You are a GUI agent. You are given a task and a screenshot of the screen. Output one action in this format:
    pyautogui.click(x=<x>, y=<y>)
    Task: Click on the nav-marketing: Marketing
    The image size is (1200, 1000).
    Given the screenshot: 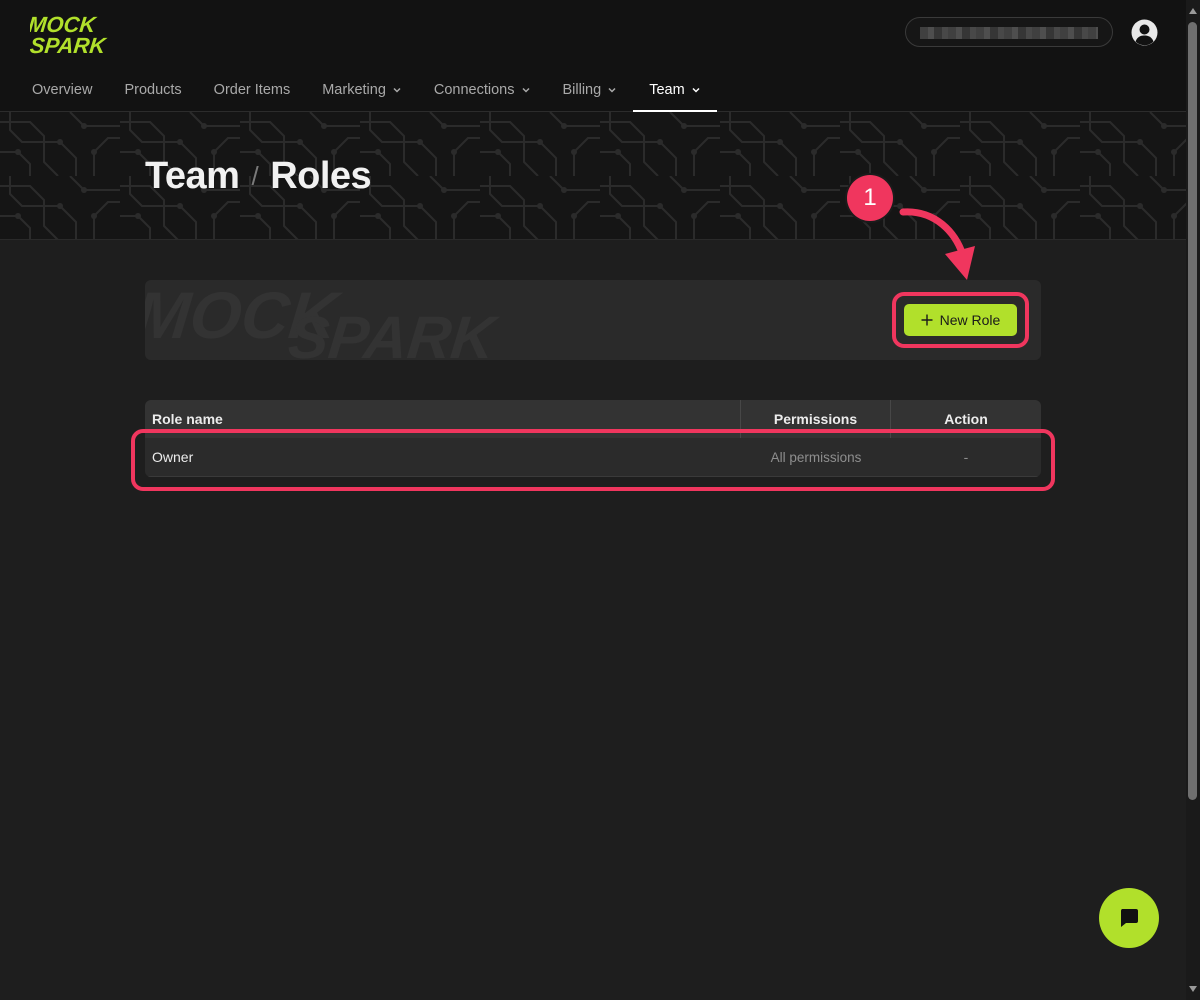 What is the action you would take?
    pyautogui.click(x=362, y=90)
    